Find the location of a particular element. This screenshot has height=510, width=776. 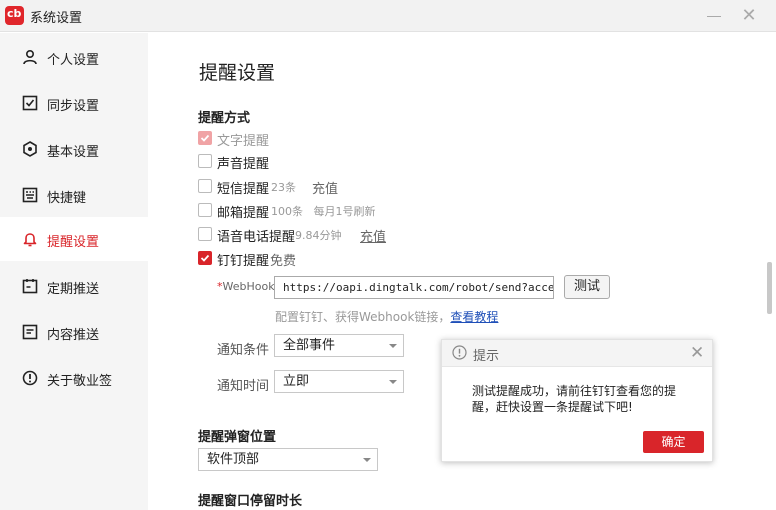

section-title-method: 提醒方式 is located at coordinates (224, 118).